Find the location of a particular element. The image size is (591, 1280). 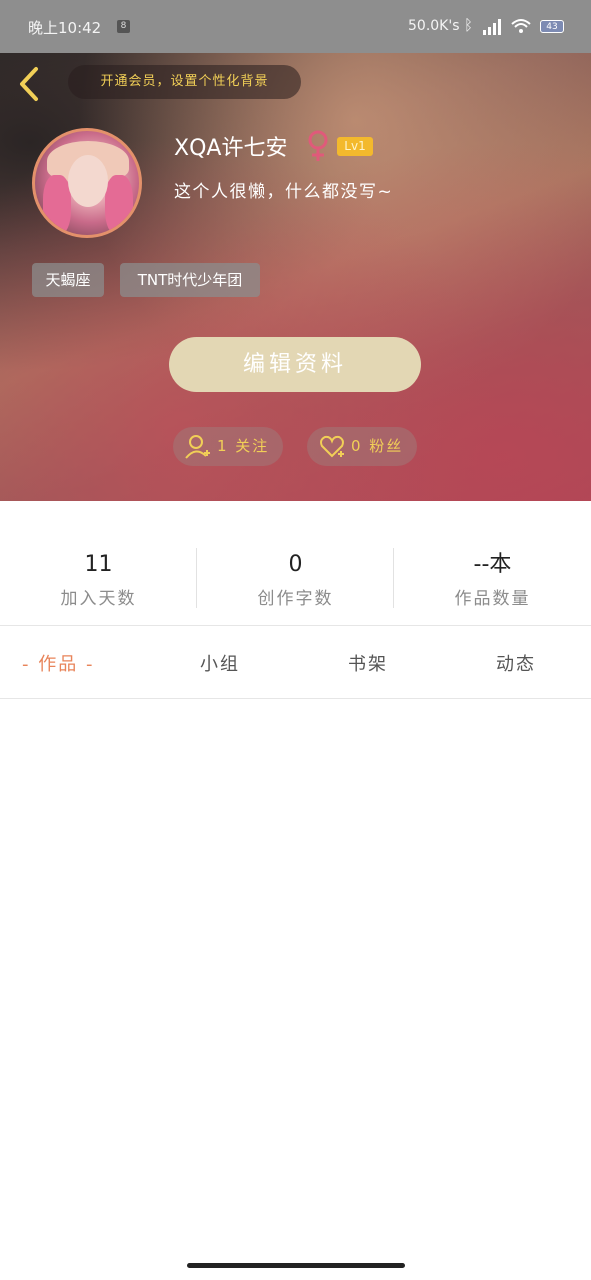

stat-word-count: 0 创作字数 is located at coordinates (295, 579).